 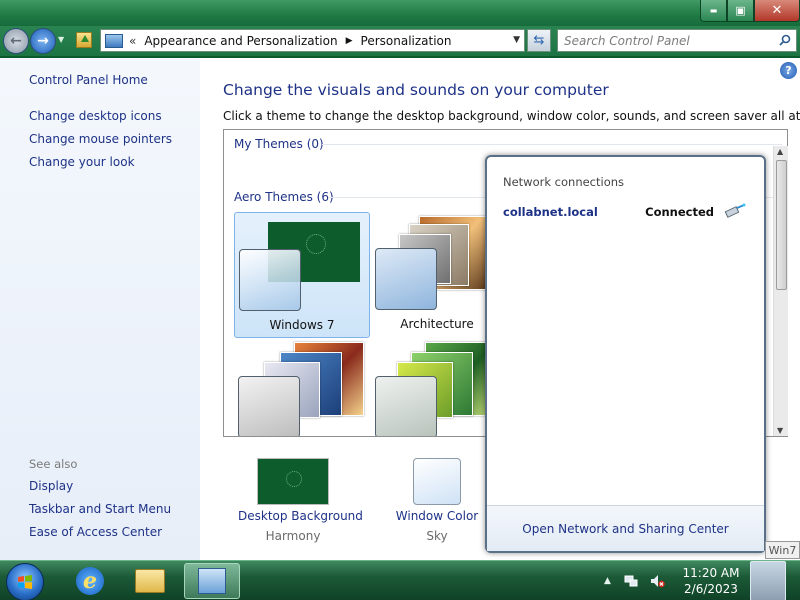 What do you see at coordinates (82, 162) in the screenshot?
I see `change-your-look-link: Change your look` at bounding box center [82, 162].